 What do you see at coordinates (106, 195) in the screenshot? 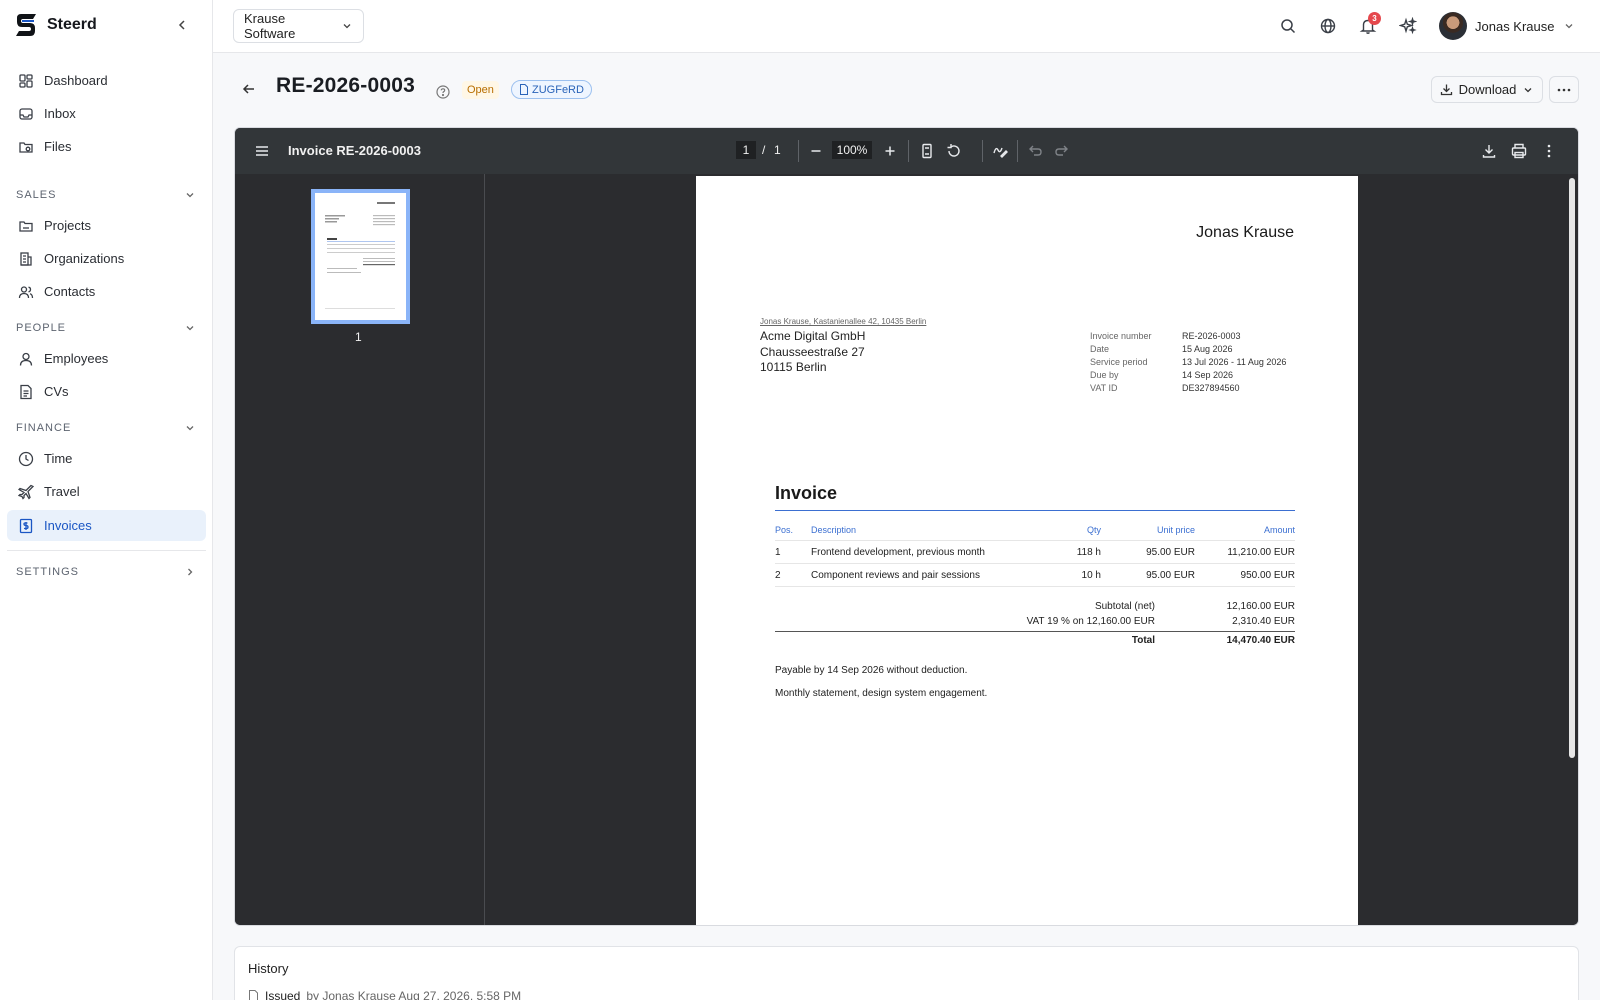
I see `section-sales: SALES` at bounding box center [106, 195].